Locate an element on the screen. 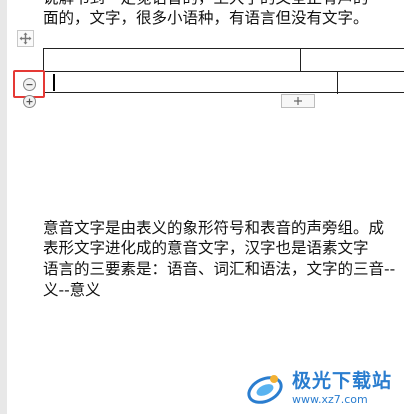  table-move-handle is located at coordinates (25, 38).